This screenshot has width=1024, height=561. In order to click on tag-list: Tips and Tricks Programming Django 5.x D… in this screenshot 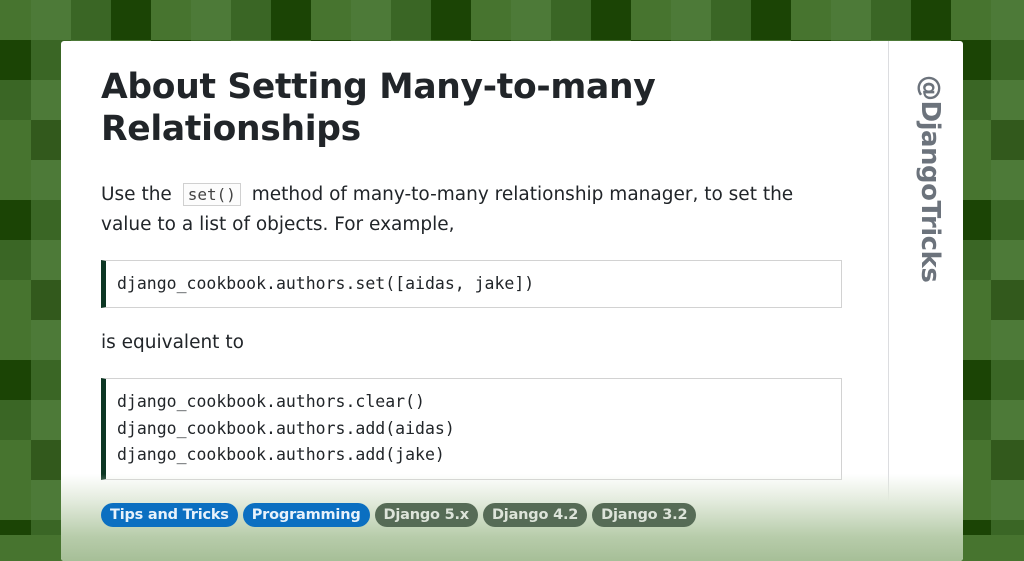, I will do `click(399, 515)`.